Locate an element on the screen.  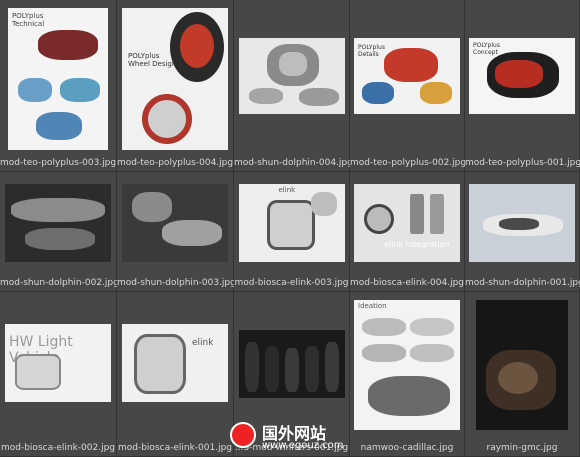
file-tile: mod-shun-dolphin-001.jpg is located at coordinates (522, 232).